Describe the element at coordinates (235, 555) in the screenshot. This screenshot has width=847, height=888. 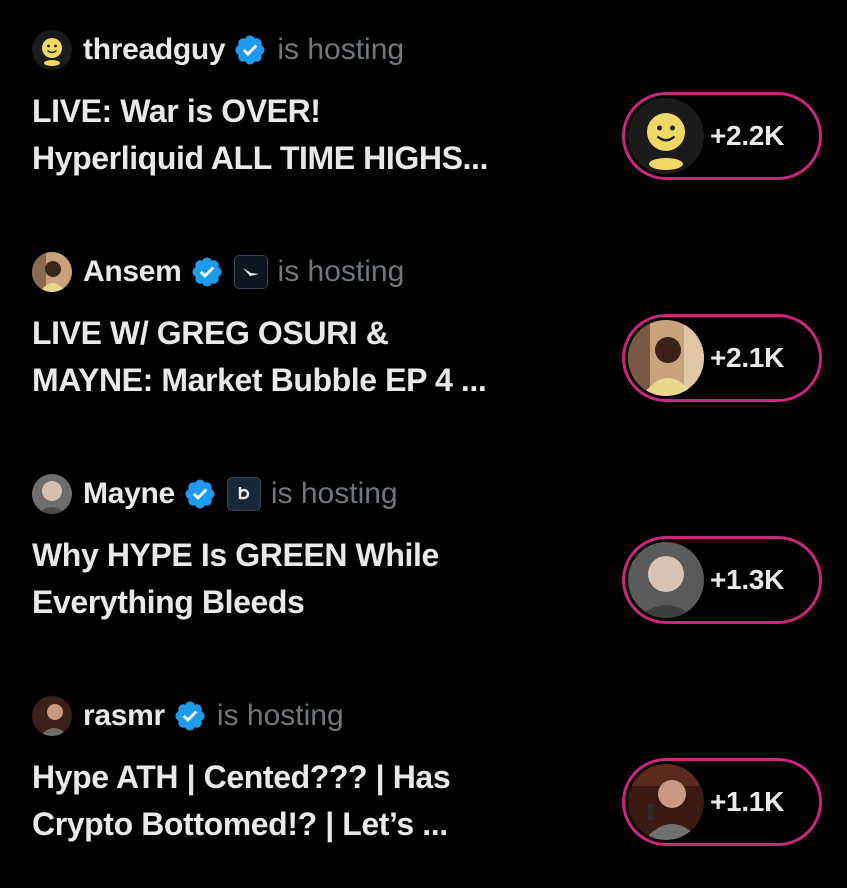
I see `space-title-line: Why HYPE Is GREEN While` at that location.